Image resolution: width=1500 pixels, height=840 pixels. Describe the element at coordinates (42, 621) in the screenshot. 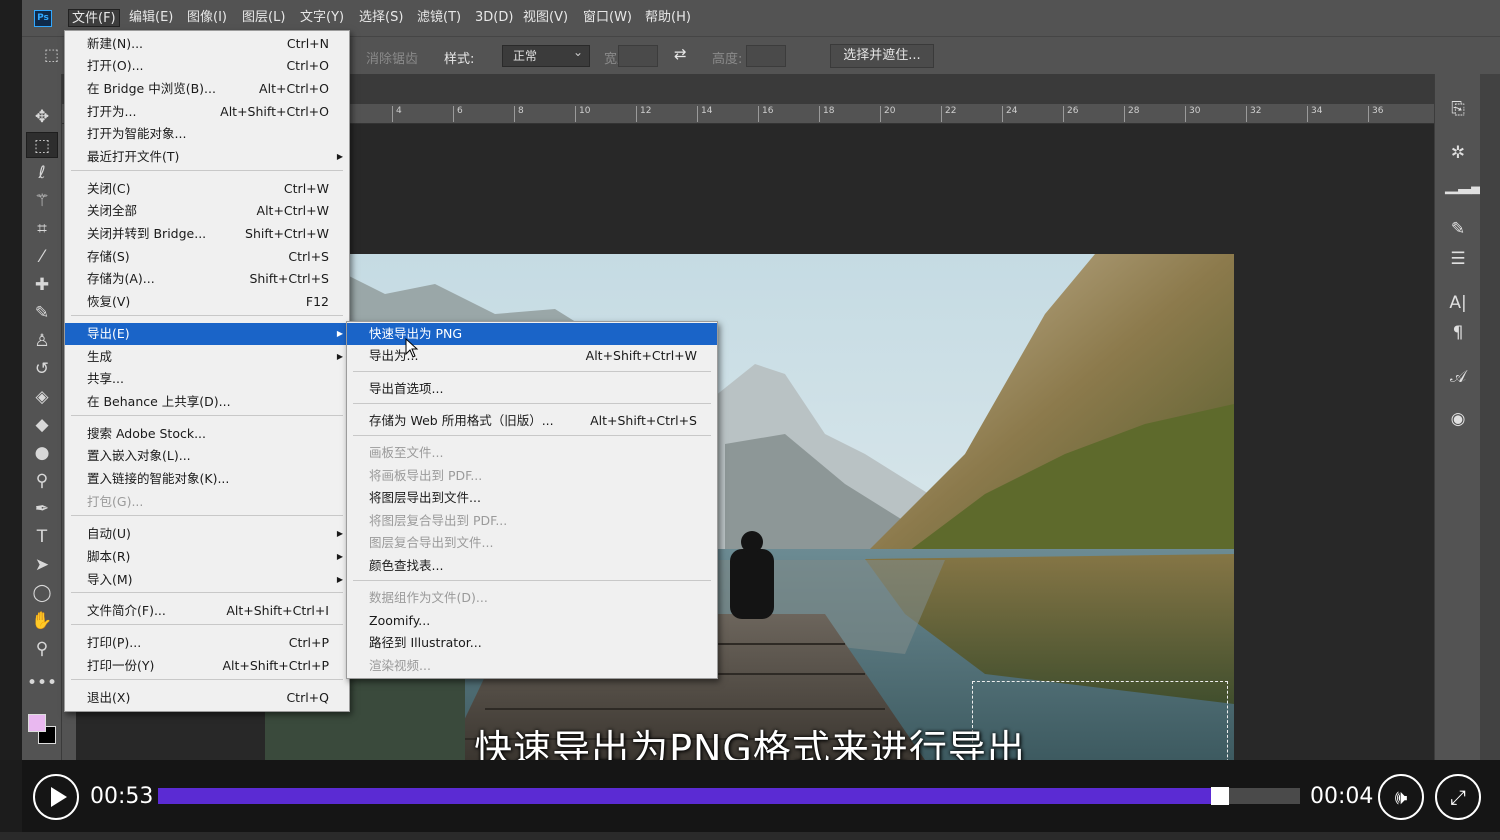

I see `hand-tool-icon: ✋` at that location.